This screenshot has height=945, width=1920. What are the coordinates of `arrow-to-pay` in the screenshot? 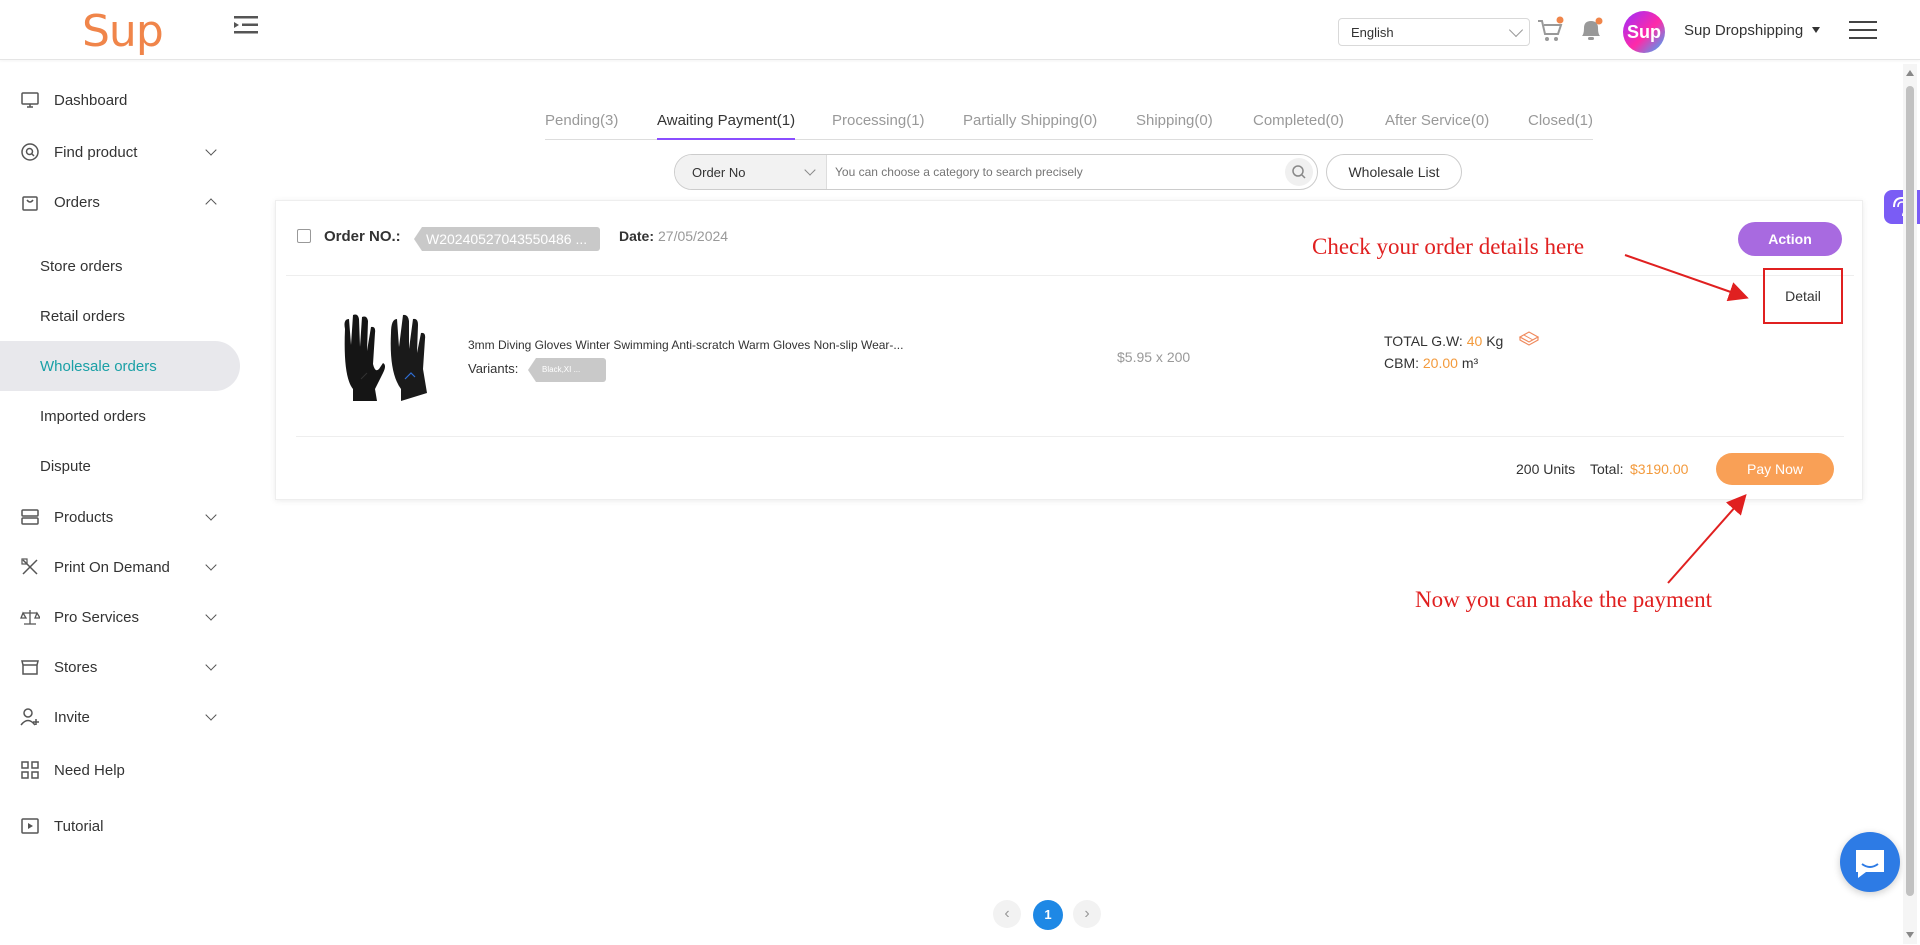 It's located at (1707, 539).